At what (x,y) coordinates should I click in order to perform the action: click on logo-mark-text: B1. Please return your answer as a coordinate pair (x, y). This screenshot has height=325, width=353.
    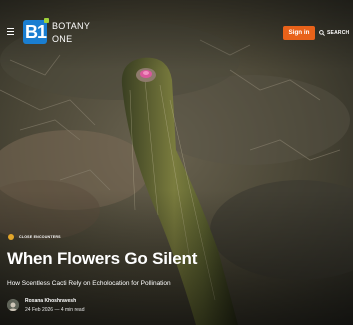
    Looking at the image, I should click on (36, 32).